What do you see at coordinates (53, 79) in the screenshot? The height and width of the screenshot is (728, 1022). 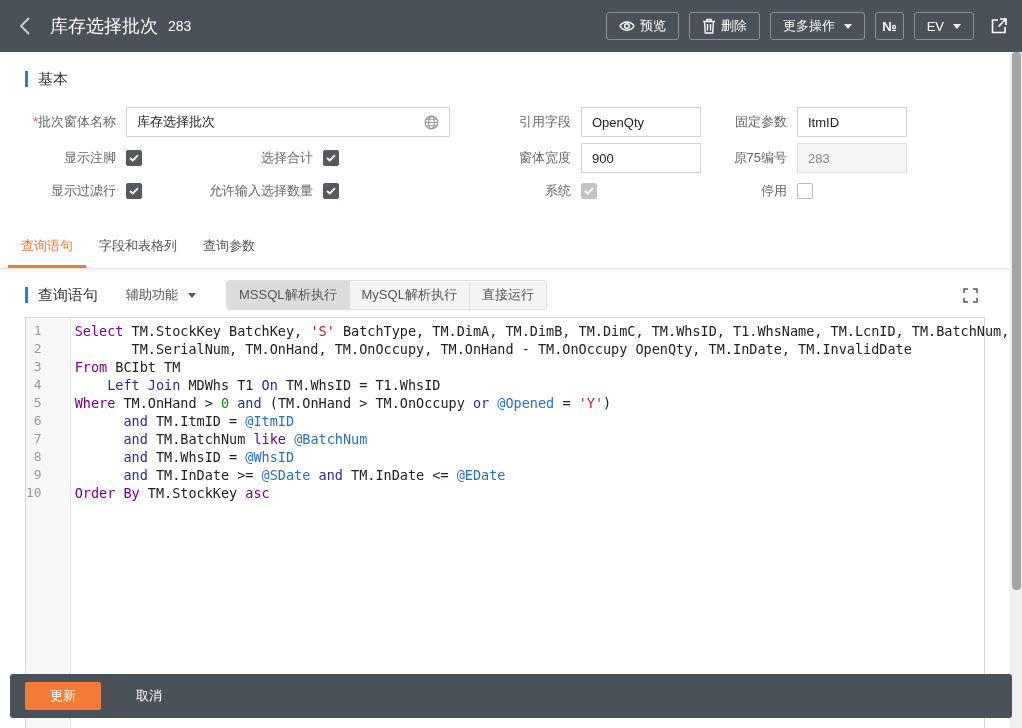 I see `section-title: 基本` at bounding box center [53, 79].